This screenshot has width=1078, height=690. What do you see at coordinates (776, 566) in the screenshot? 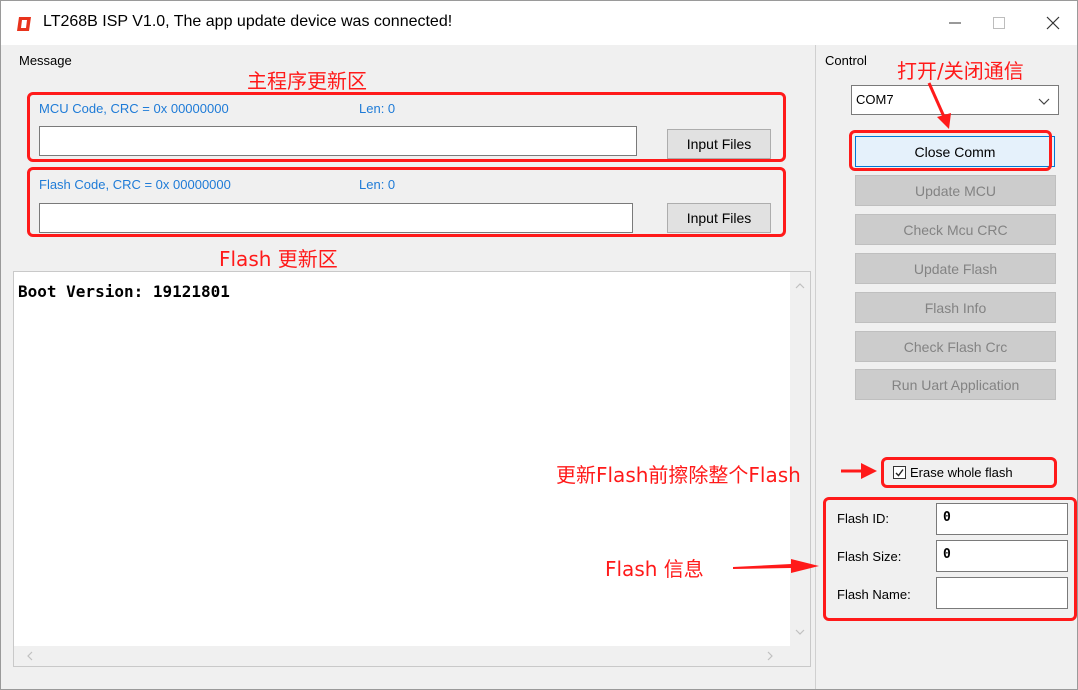
I see `arrow-flash-info-icon` at bounding box center [776, 566].